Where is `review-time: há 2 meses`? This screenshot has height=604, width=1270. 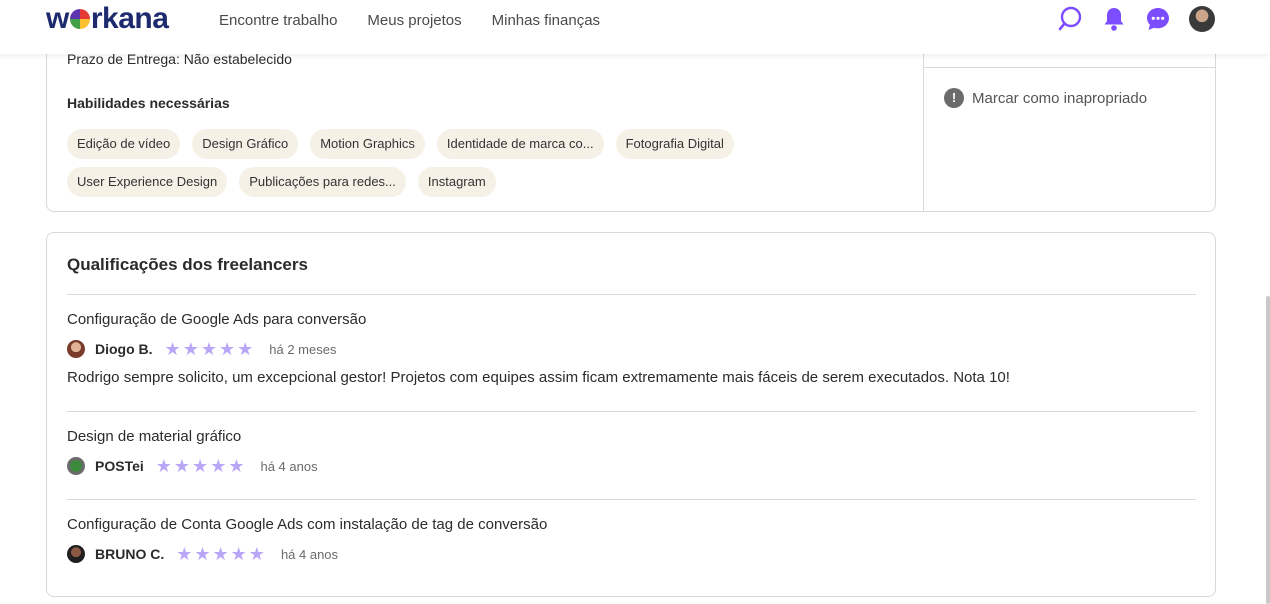
review-time: há 2 meses is located at coordinates (303, 349).